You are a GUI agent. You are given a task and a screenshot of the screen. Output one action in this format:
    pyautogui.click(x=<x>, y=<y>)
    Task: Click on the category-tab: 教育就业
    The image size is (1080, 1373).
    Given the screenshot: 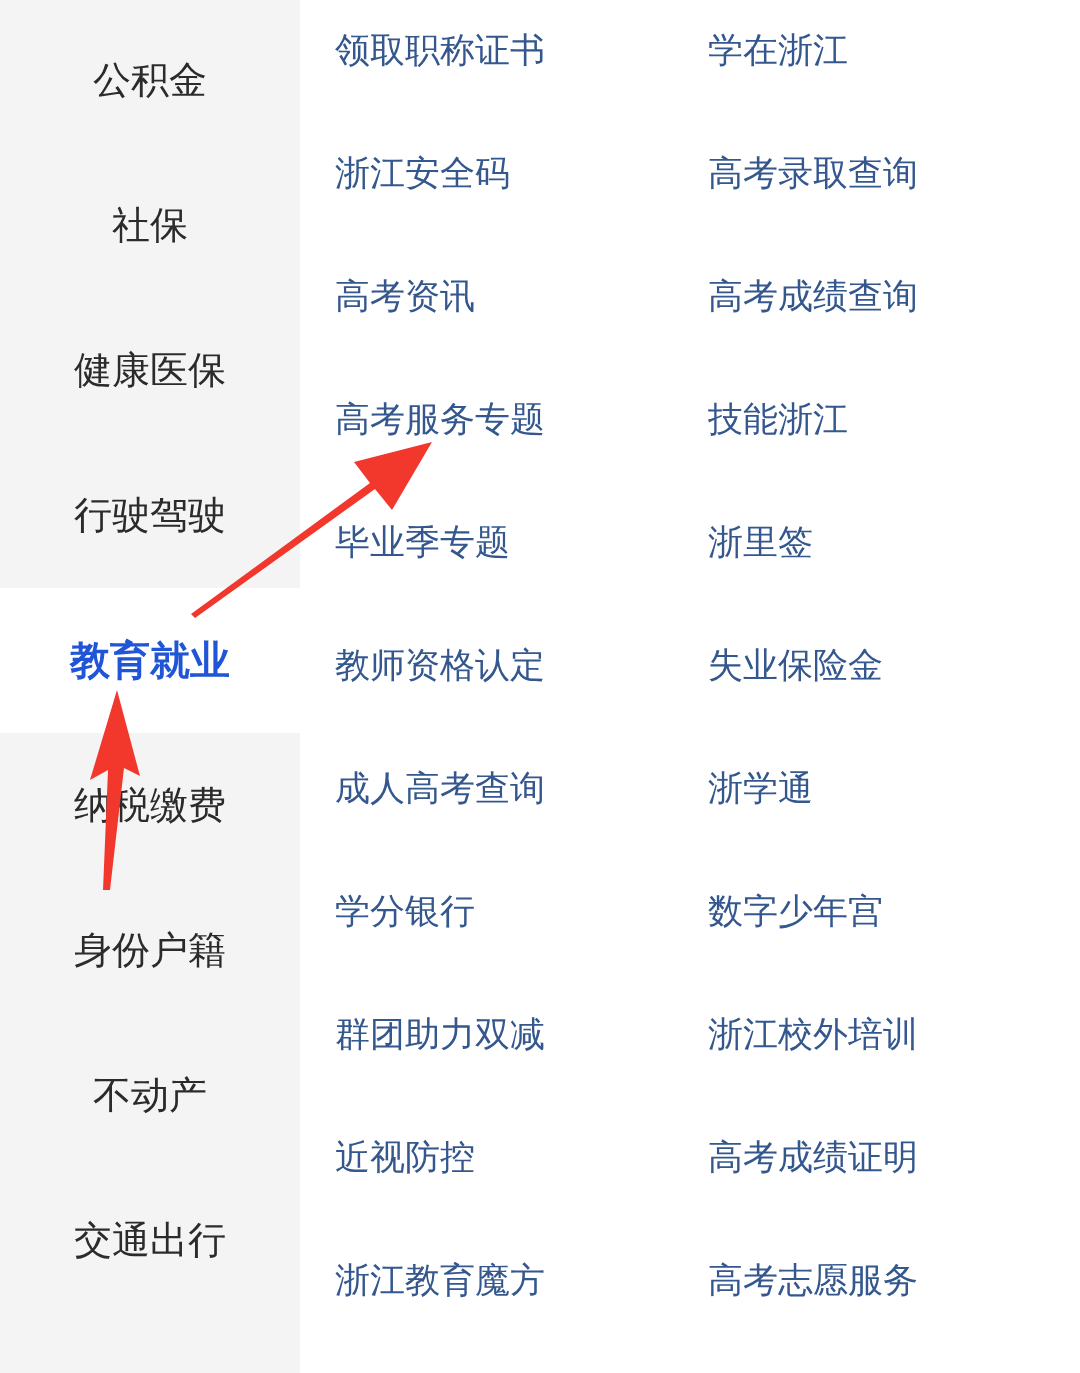 What is the action you would take?
    pyautogui.click(x=150, y=660)
    